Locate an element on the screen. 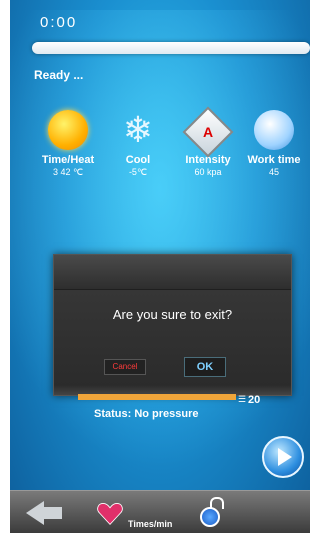 The width and height of the screenshot is (321, 533). top-progress-bar is located at coordinates (171, 48).